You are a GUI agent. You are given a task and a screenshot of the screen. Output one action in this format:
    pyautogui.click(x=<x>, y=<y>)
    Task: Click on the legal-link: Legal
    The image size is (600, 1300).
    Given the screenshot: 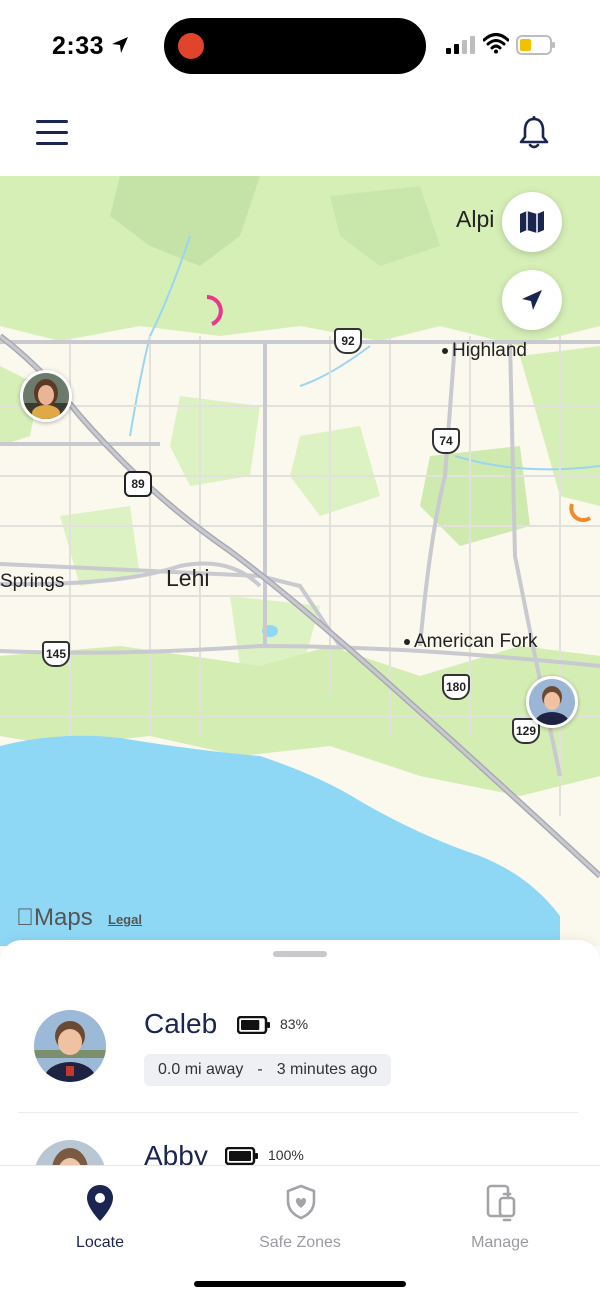 What is the action you would take?
    pyautogui.click(x=125, y=919)
    